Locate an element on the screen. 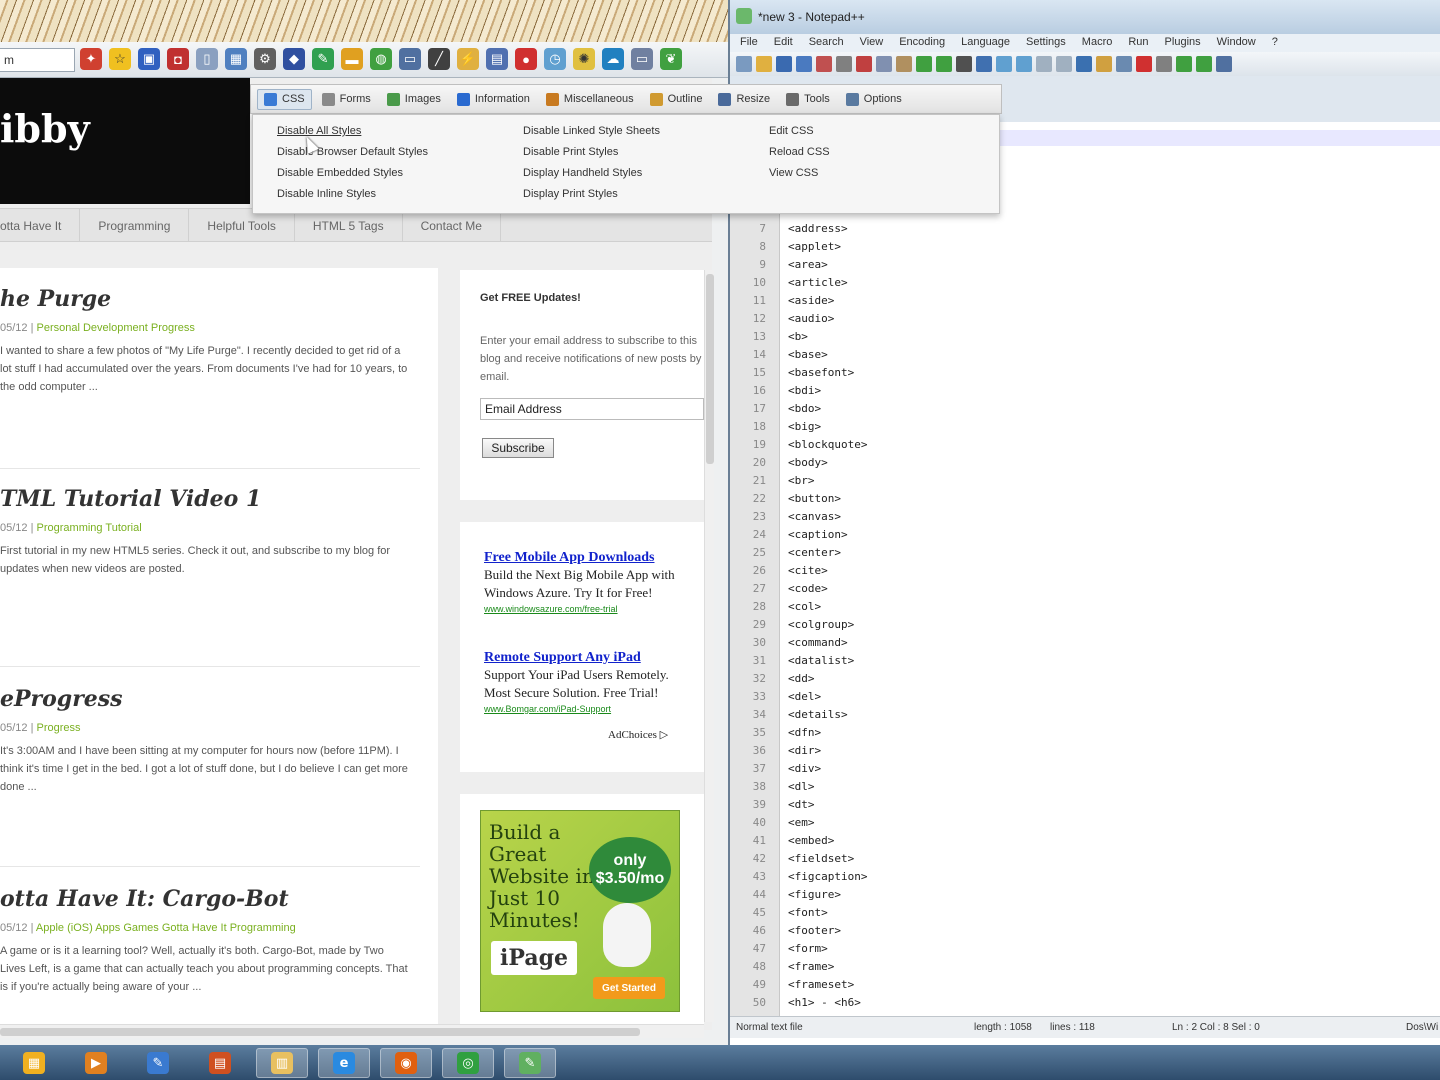  show-all-chars-icon is located at coordinates (1104, 64).